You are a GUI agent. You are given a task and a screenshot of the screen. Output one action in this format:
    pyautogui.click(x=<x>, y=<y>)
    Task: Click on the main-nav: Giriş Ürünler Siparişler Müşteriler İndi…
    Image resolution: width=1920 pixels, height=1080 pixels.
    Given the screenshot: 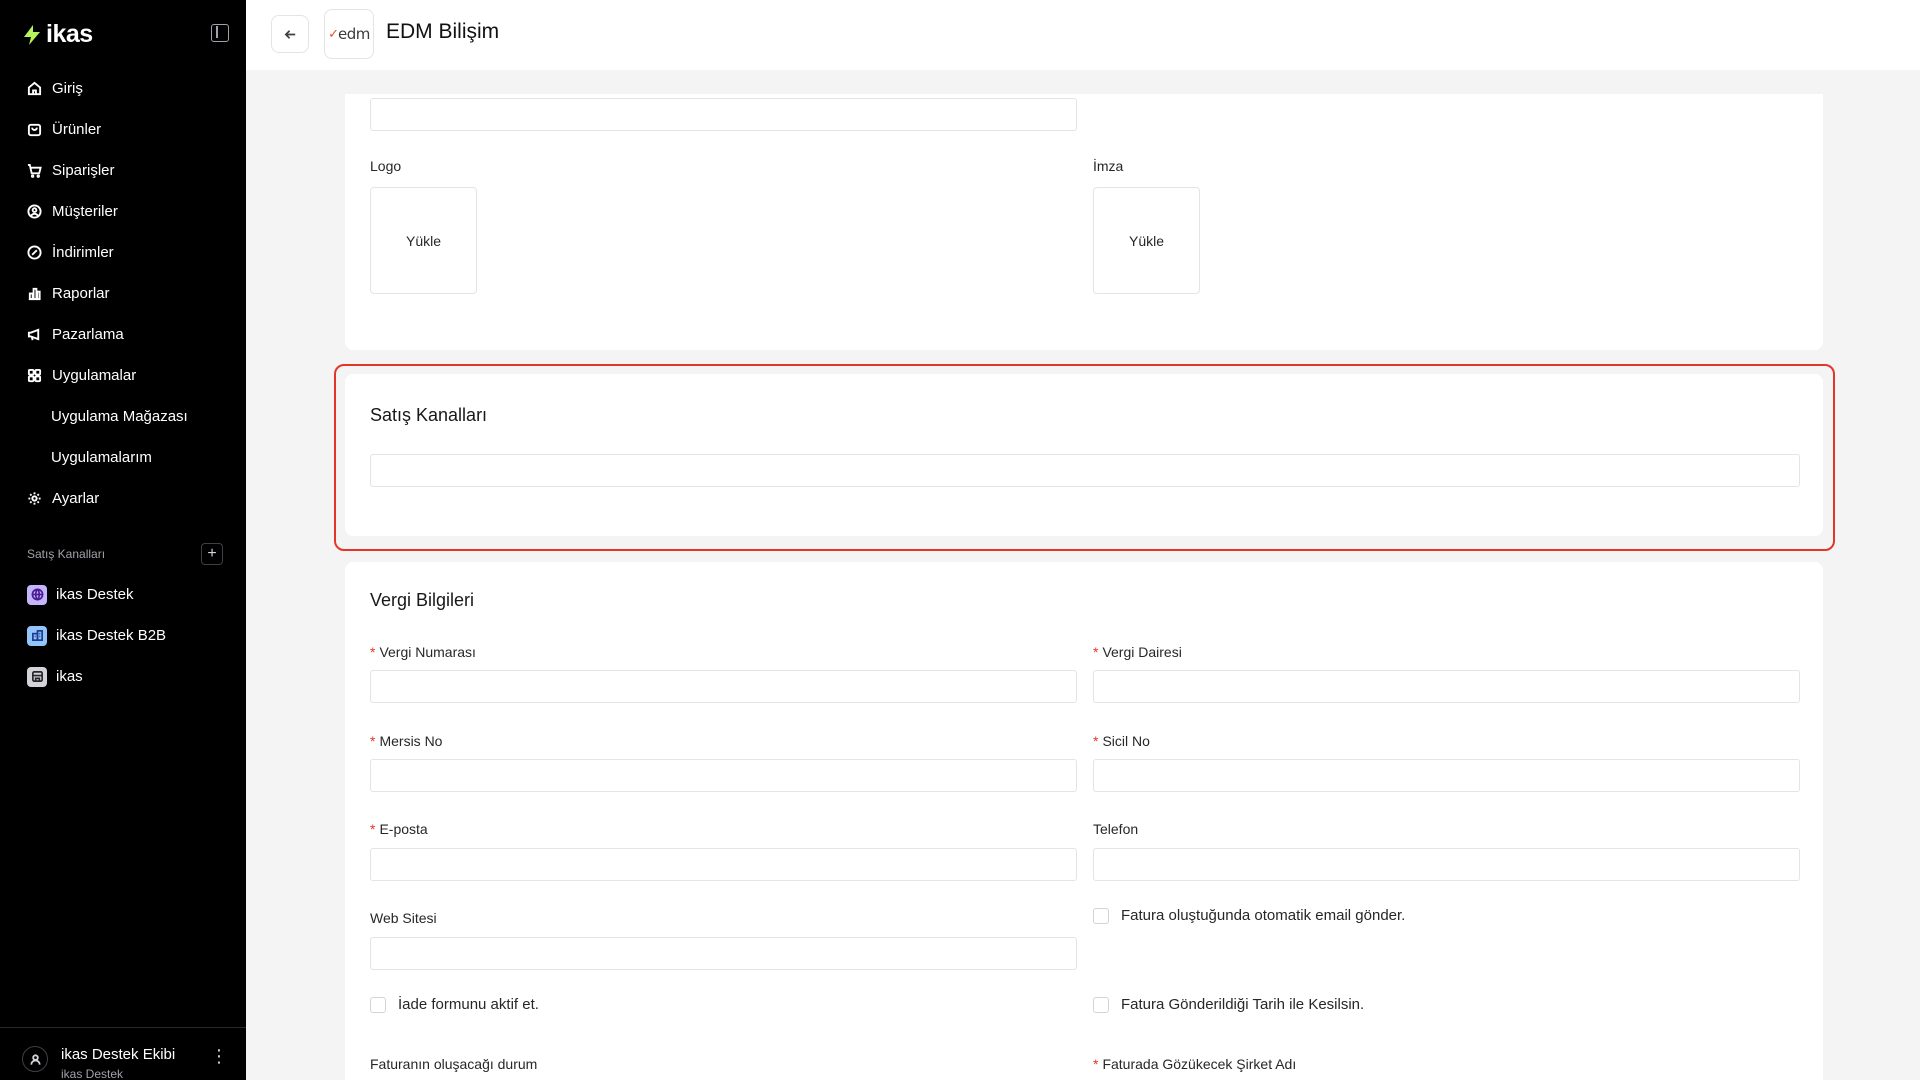 What is the action you would take?
    pyautogui.click(x=123, y=293)
    